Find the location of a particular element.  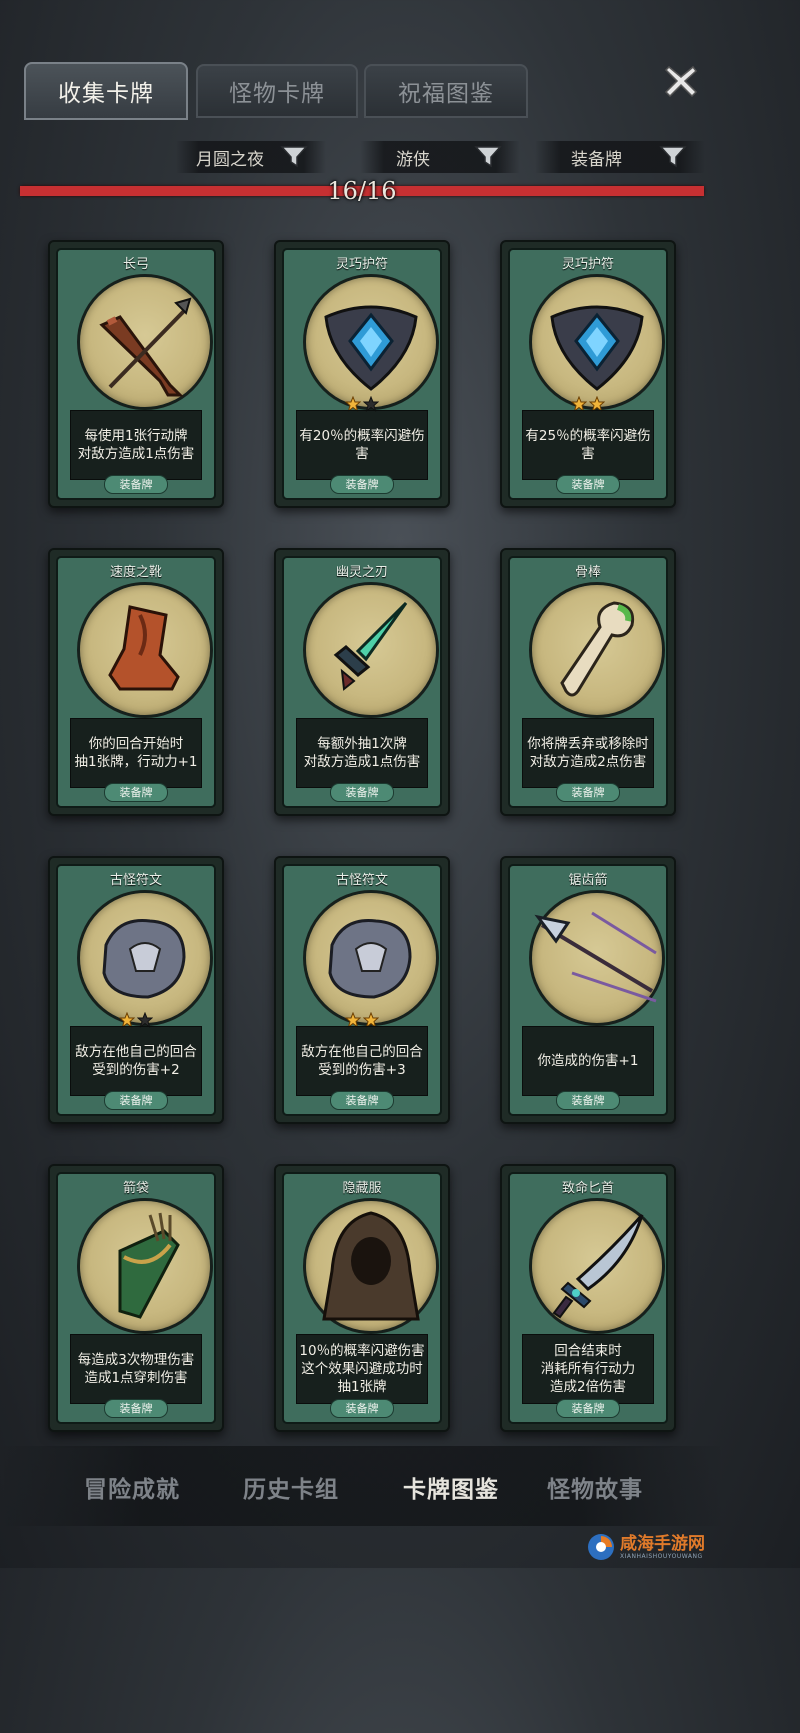

bone-club-icon is located at coordinates (597, 649).